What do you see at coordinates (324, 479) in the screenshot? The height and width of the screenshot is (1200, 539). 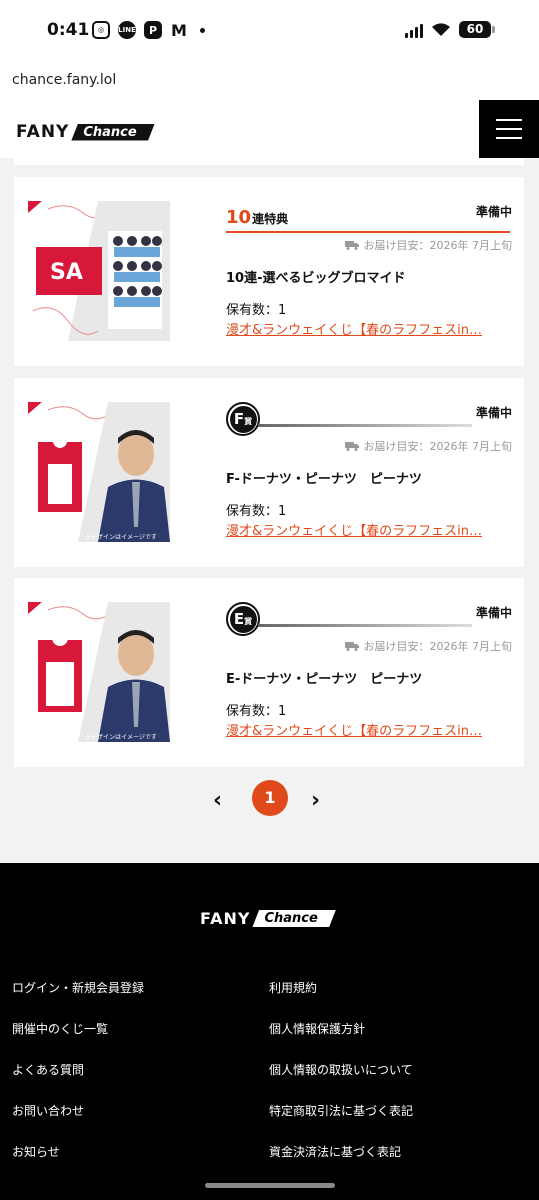 I see `item-name: F-ドーナツ・ピーナツ ピーナツ` at bounding box center [324, 479].